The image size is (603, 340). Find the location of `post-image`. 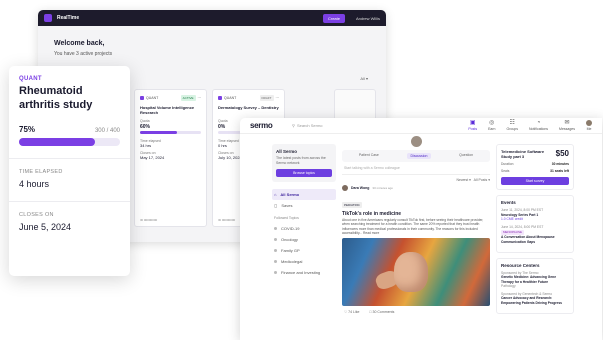

post-image is located at coordinates (416, 272).